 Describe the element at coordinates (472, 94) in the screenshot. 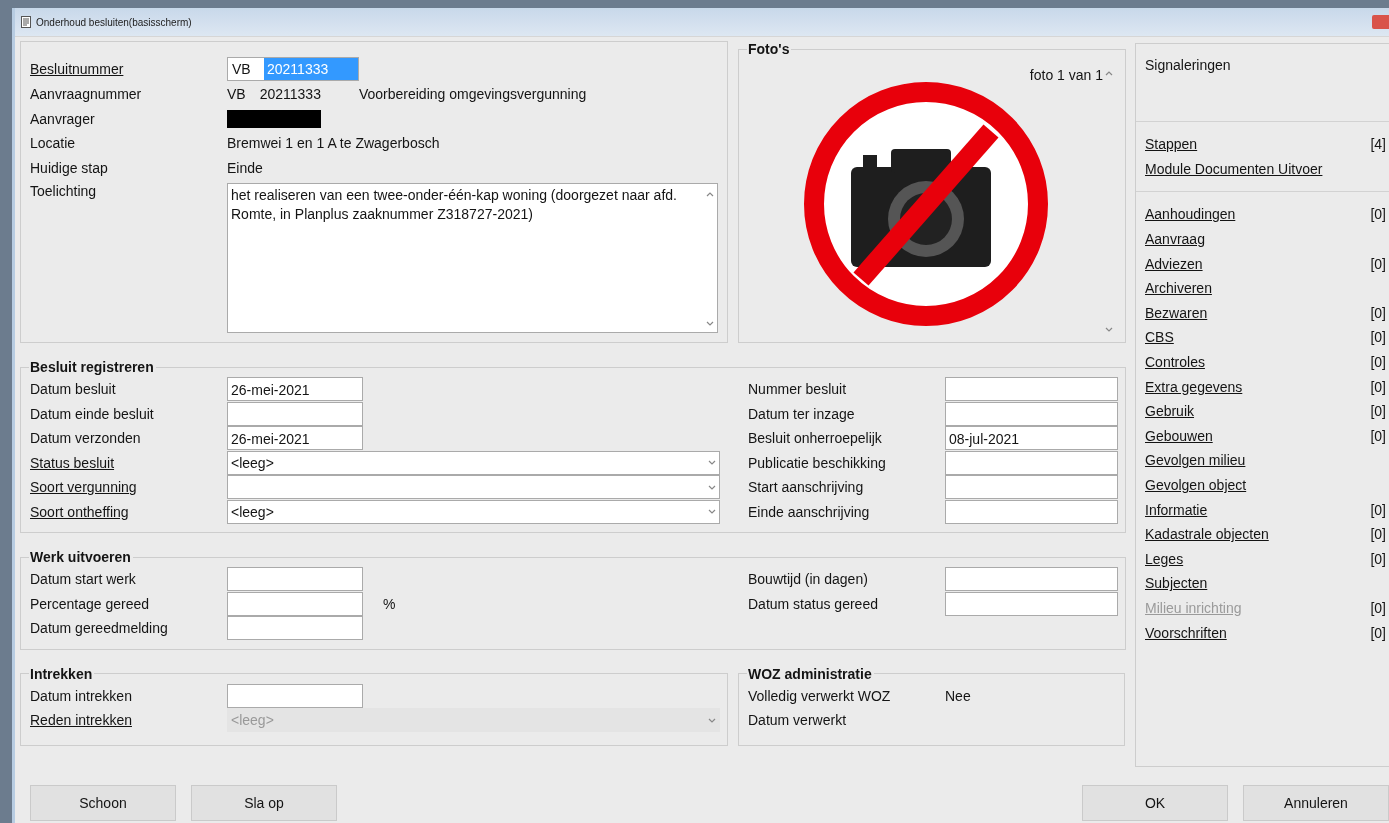

I see `value-text: Voorbereiding omgevingsvergunning` at that location.